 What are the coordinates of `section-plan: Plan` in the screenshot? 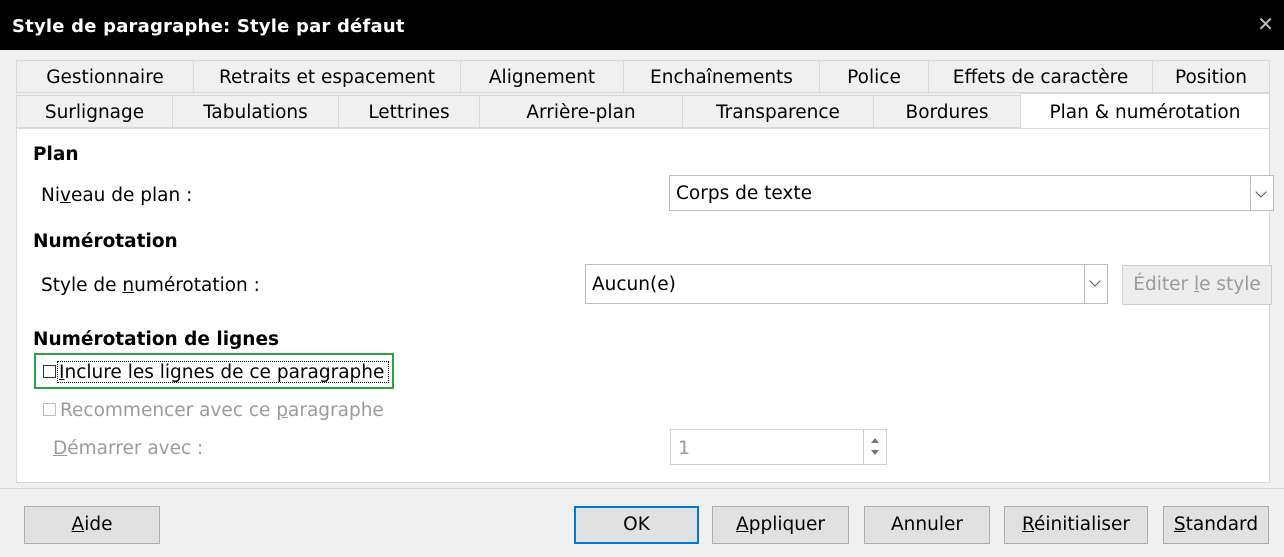 It's located at (56, 154).